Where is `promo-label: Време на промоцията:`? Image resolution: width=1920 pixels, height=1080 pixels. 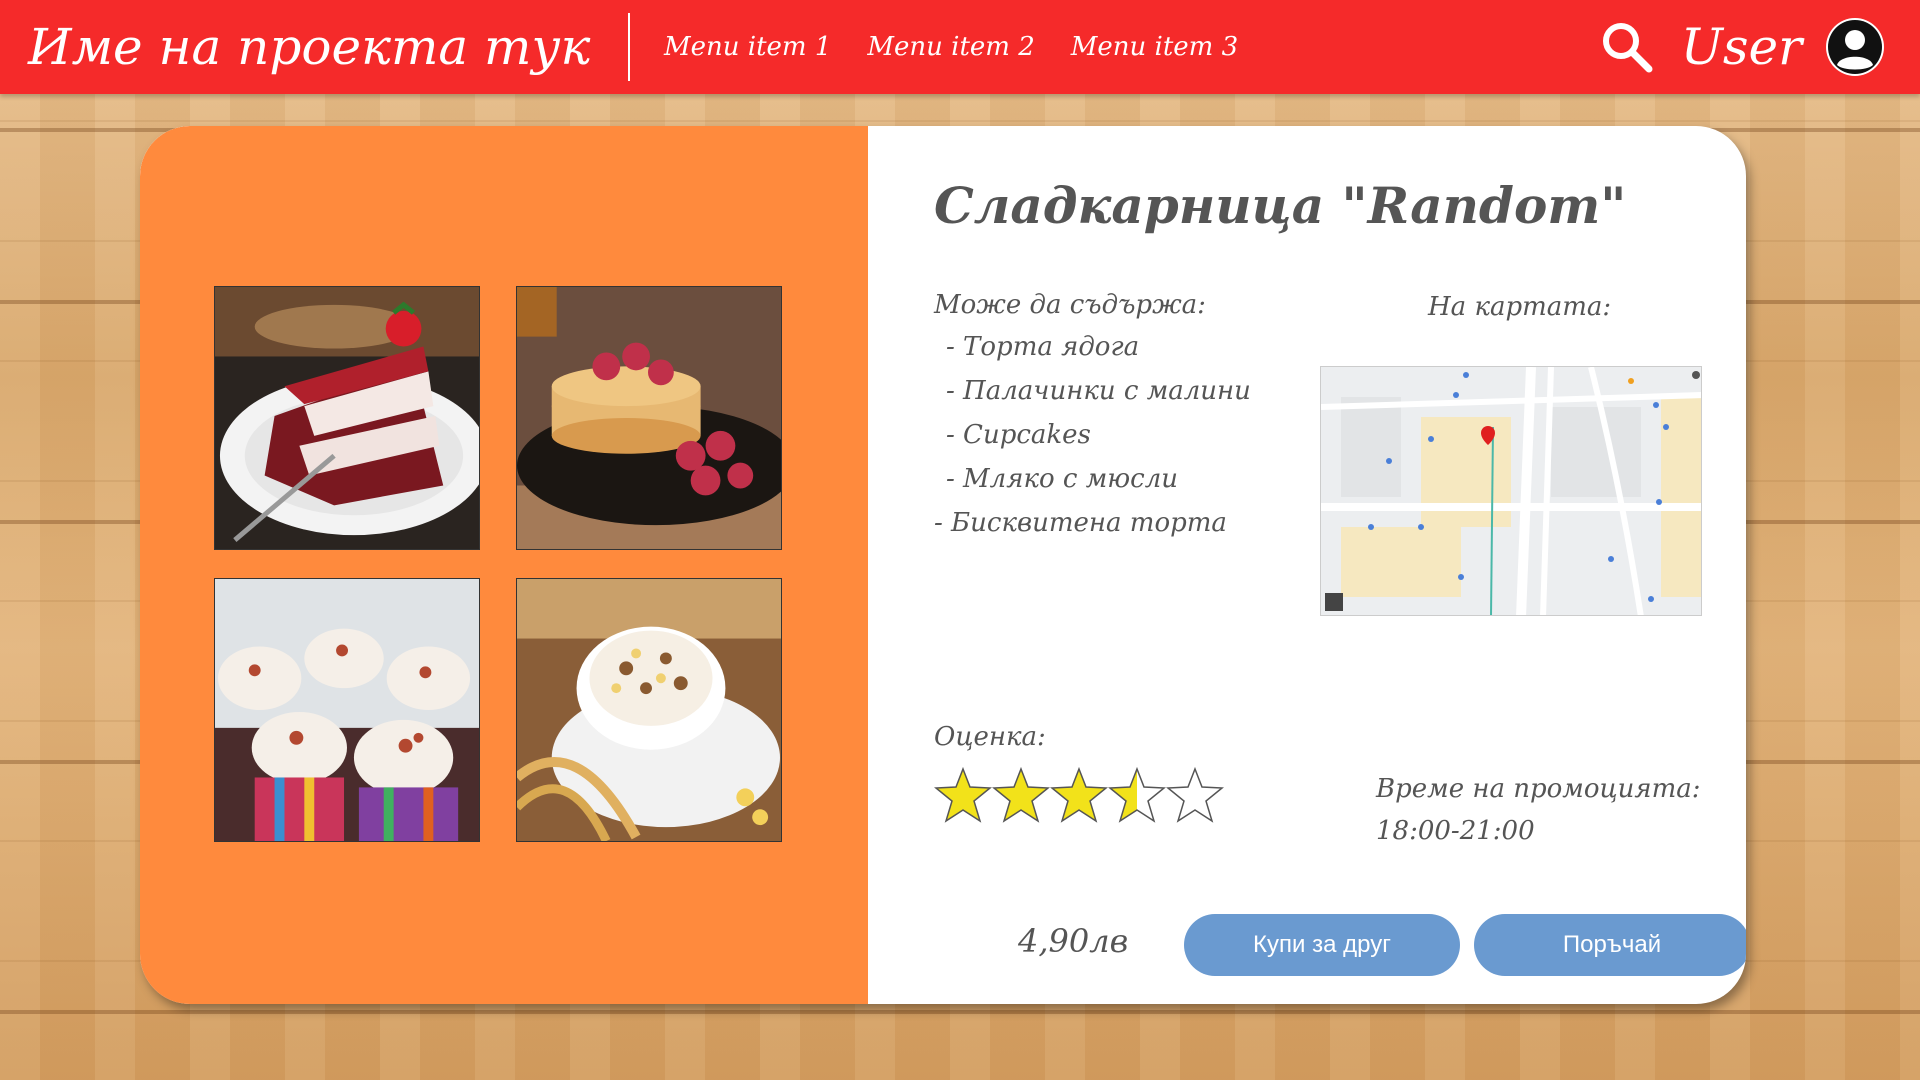 promo-label: Време на промоцията: is located at coordinates (1538, 789).